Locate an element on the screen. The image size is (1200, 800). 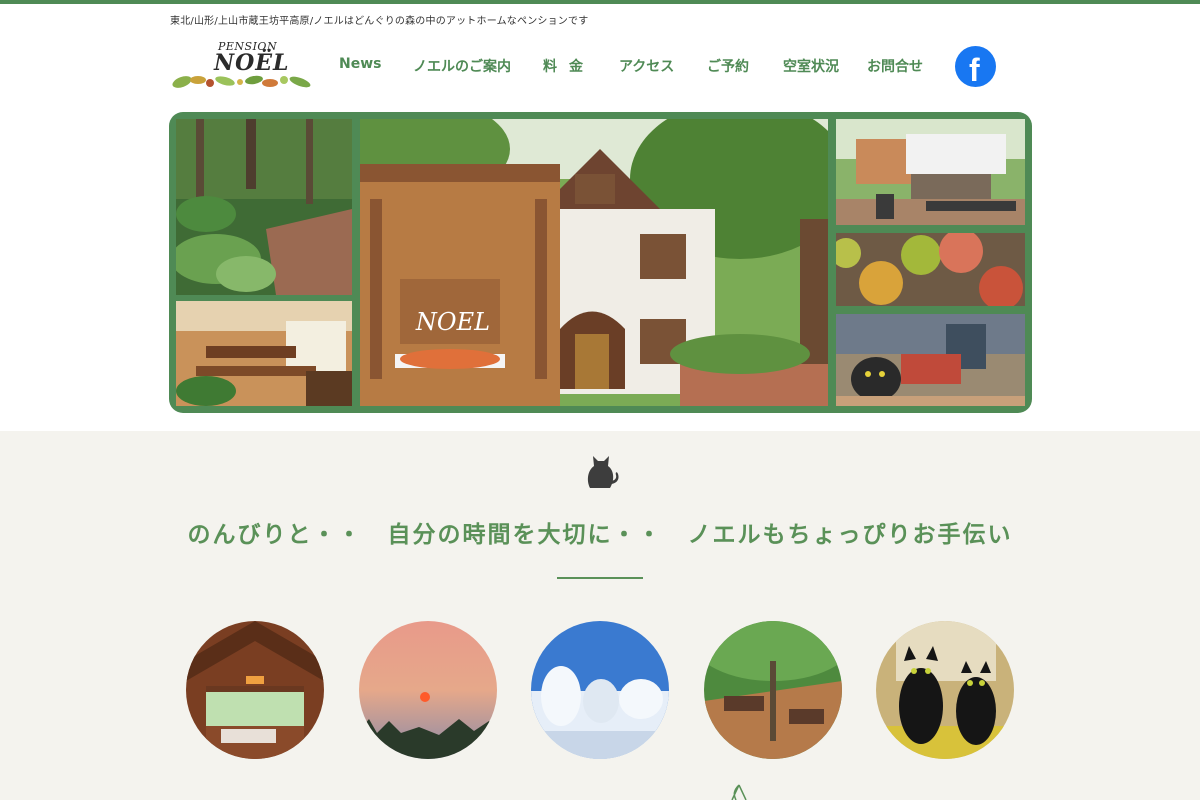
hero-sign-text: NOEL is located at coordinates (453, 322).